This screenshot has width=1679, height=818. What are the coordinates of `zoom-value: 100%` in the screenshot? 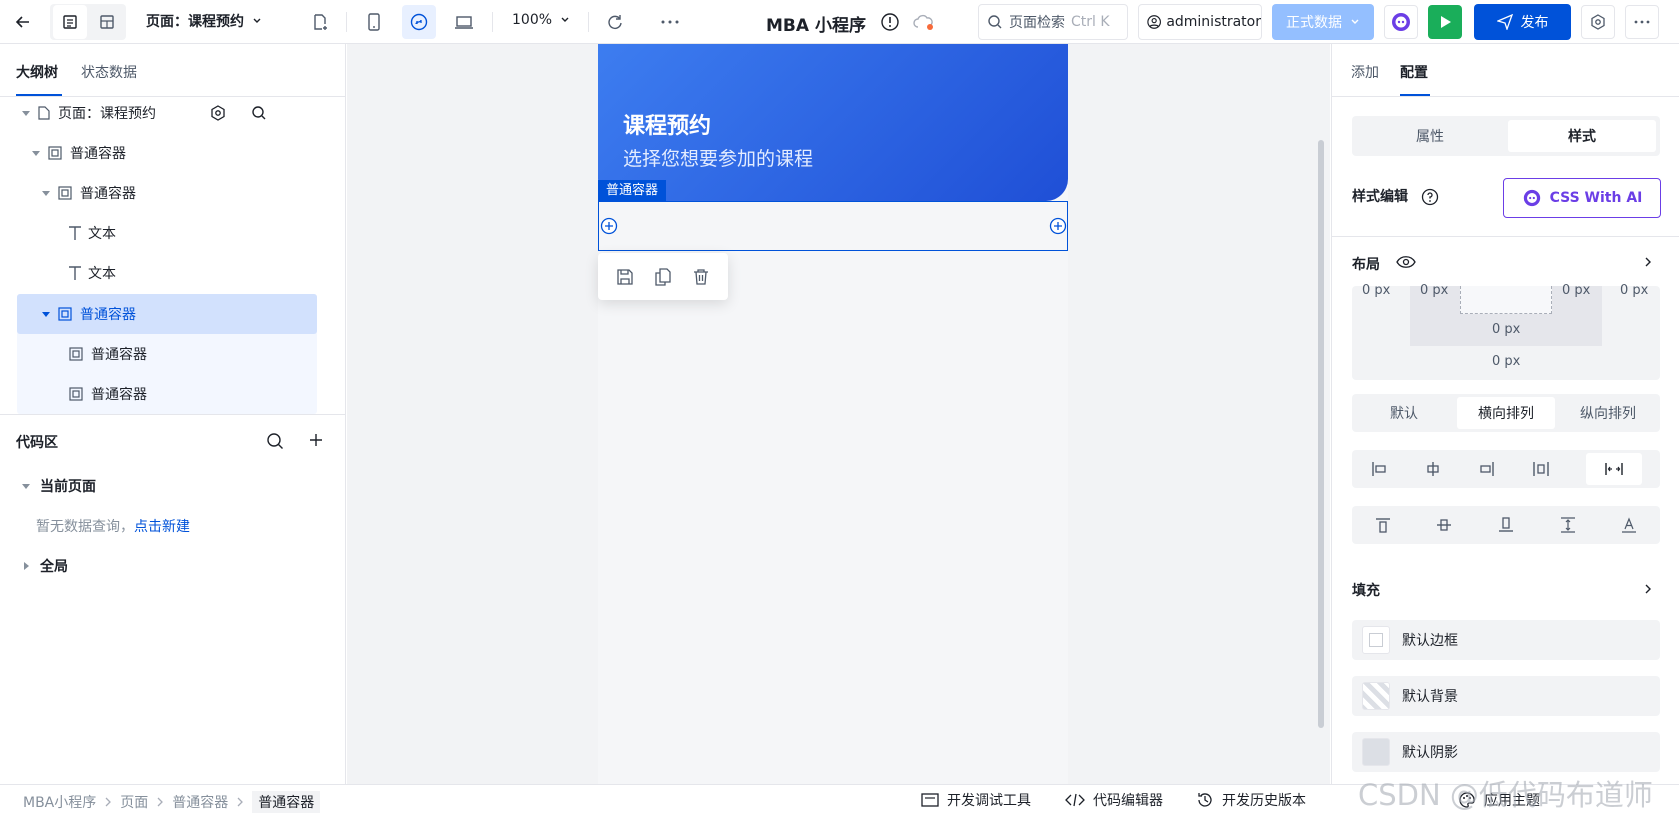 It's located at (532, 20).